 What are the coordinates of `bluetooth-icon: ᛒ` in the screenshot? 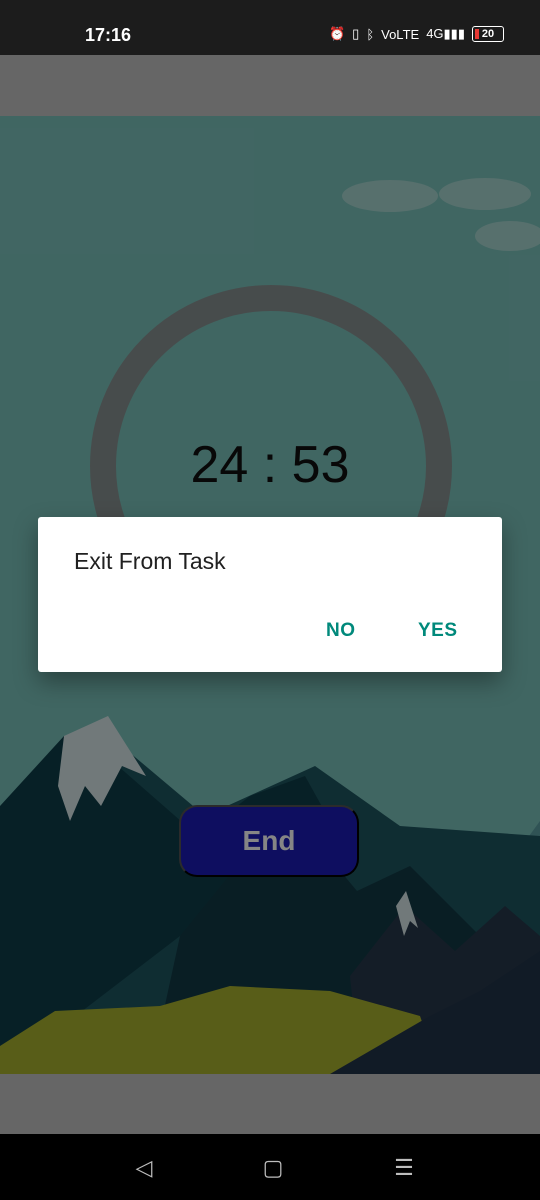 It's located at (370, 34).